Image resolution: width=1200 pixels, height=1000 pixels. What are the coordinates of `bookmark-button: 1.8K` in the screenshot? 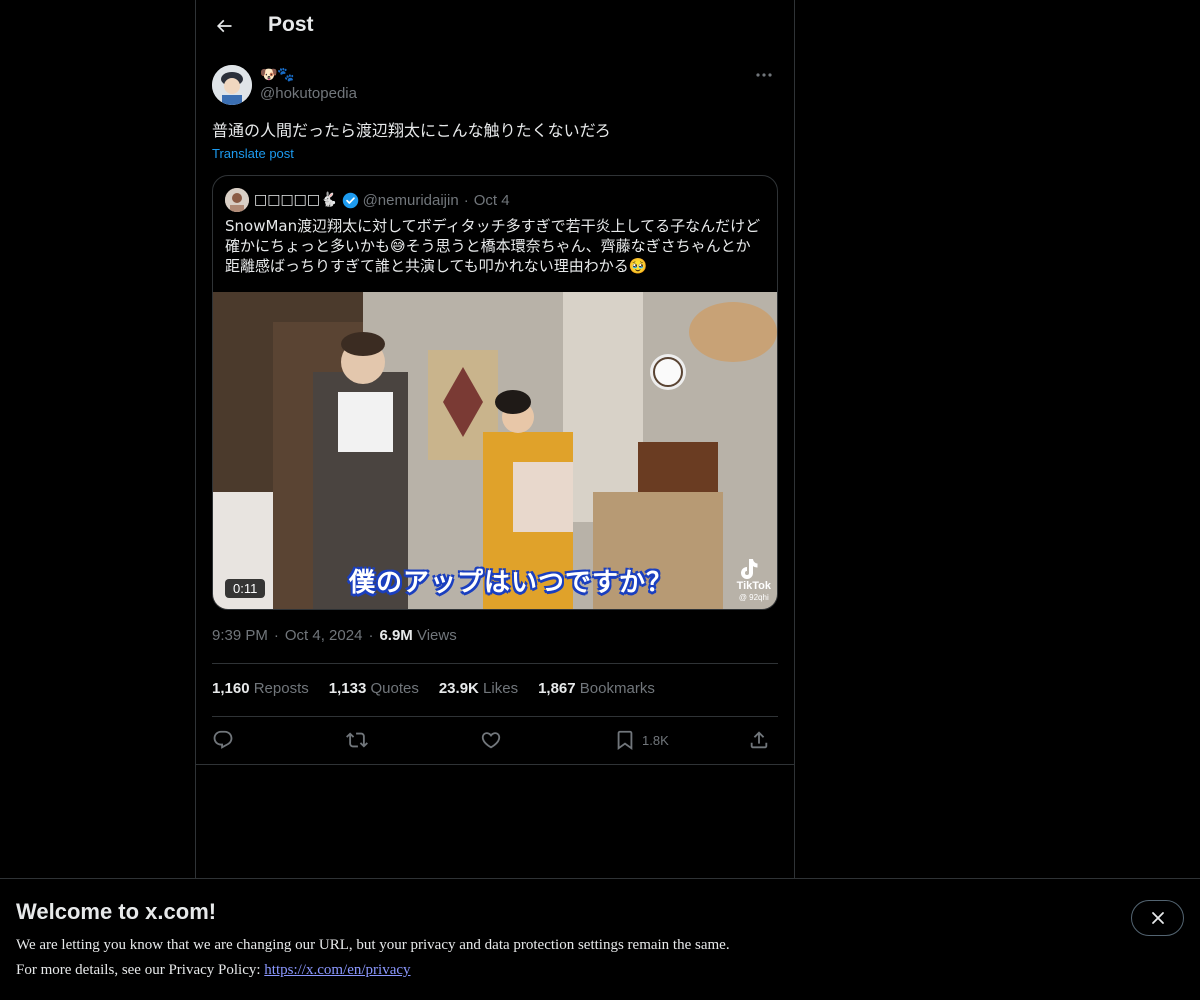 It's located at (641, 740).